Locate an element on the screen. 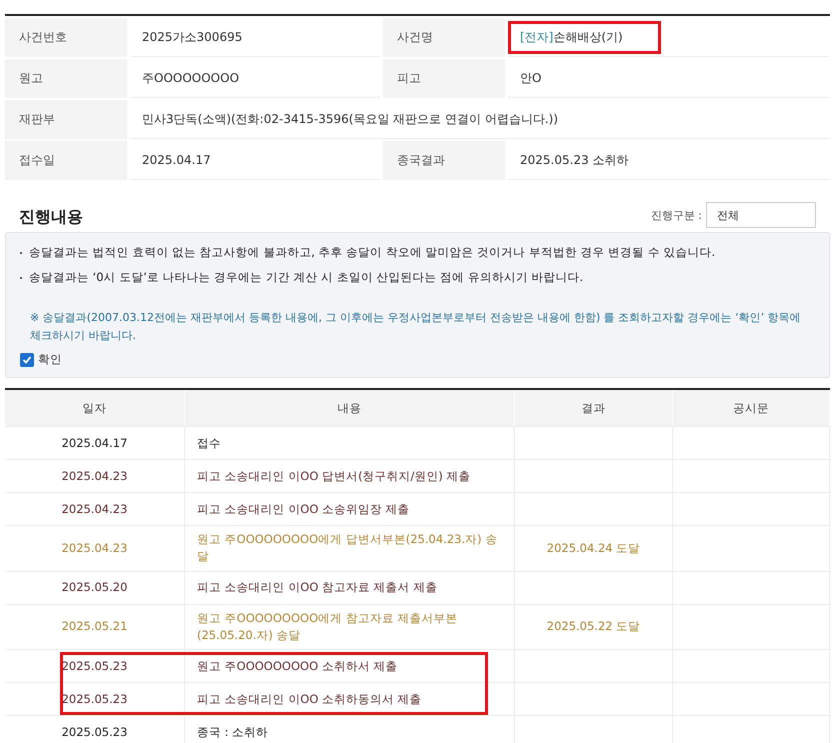  section-title: 진행내용 is located at coordinates (51, 217).